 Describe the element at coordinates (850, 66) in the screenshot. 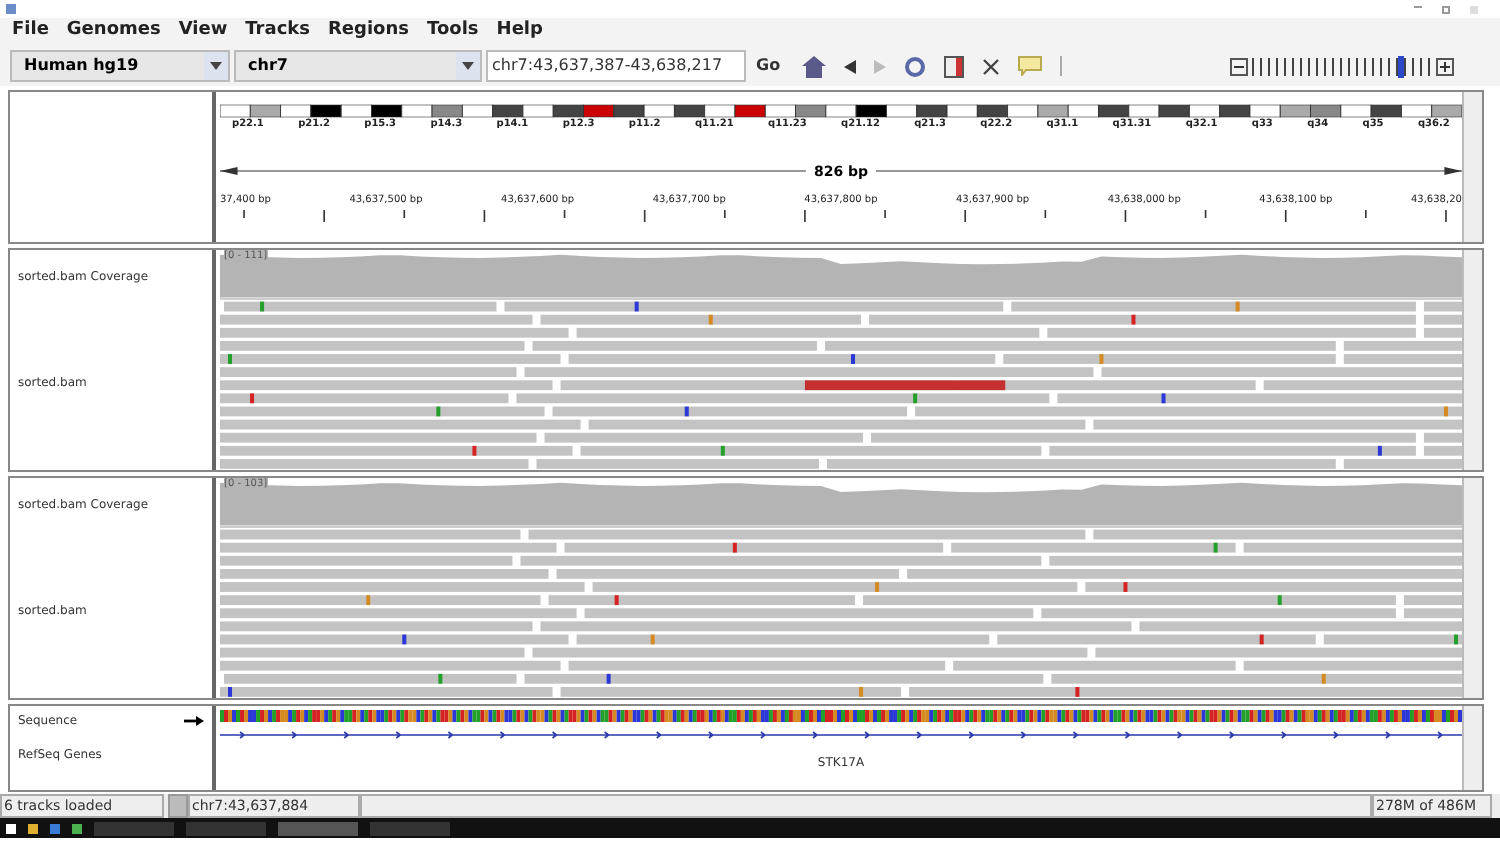

I see `back-icon` at that location.